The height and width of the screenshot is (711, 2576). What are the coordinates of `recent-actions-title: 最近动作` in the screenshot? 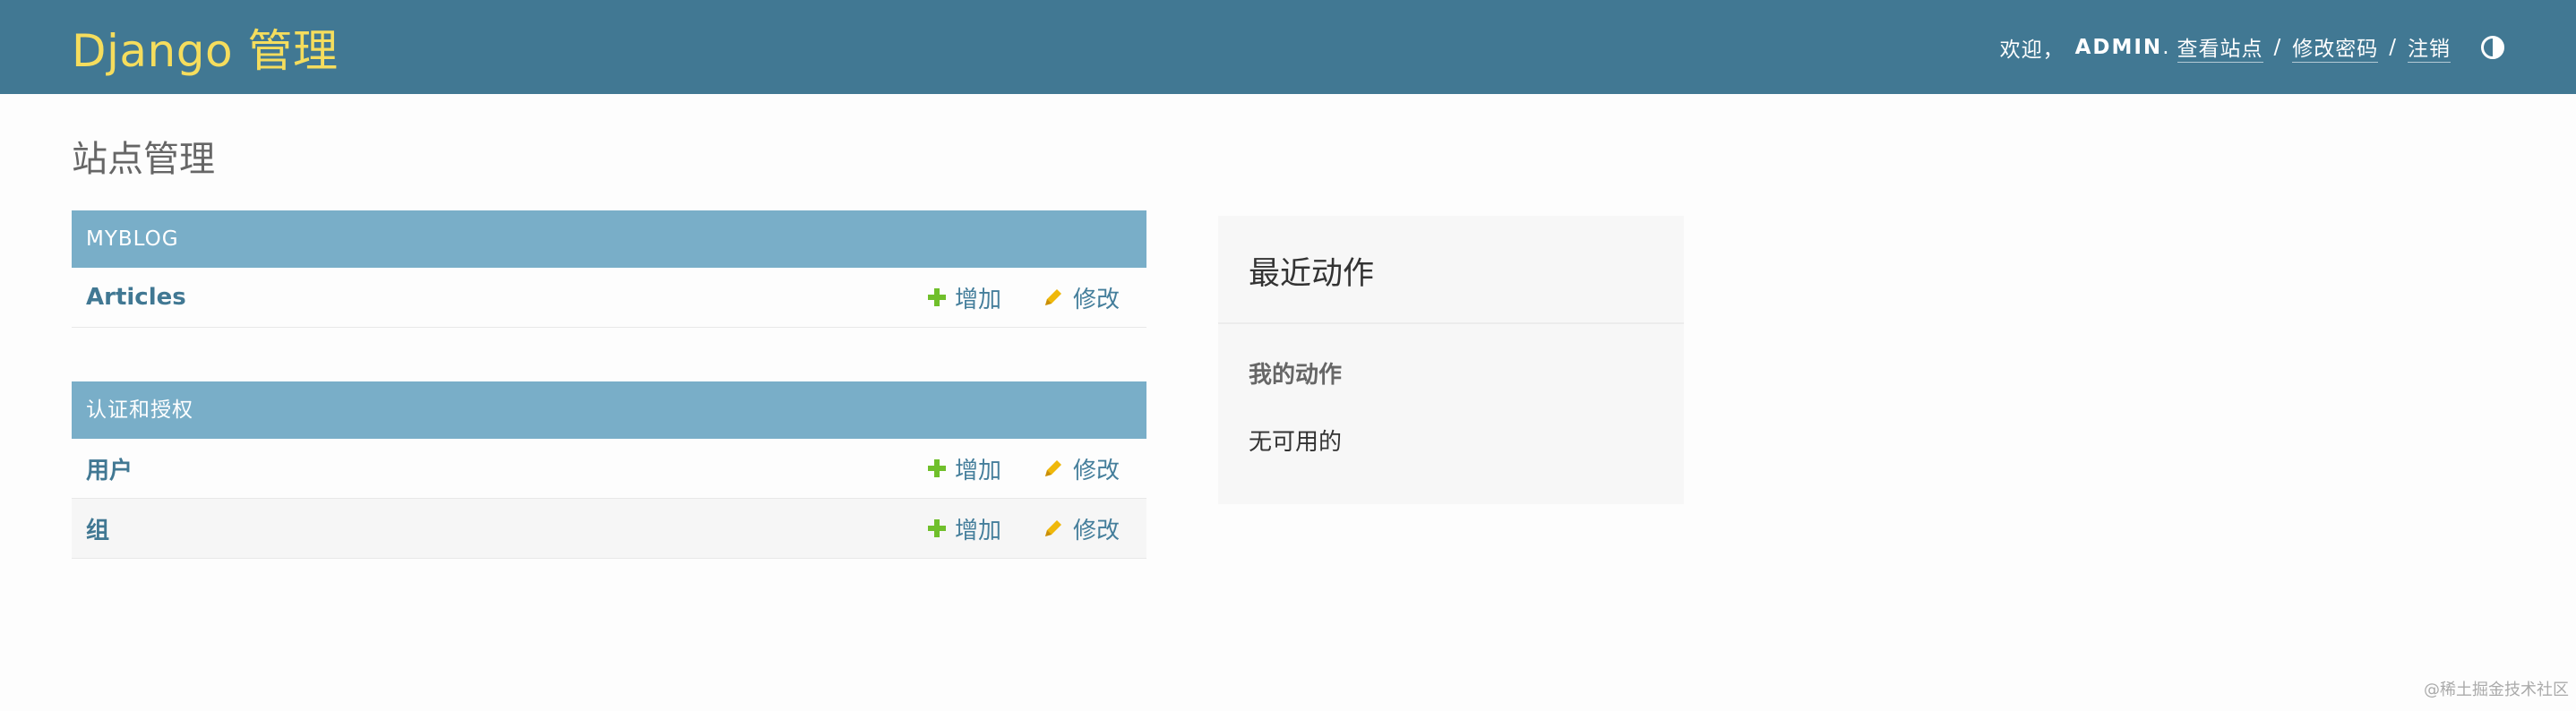 It's located at (1451, 270).